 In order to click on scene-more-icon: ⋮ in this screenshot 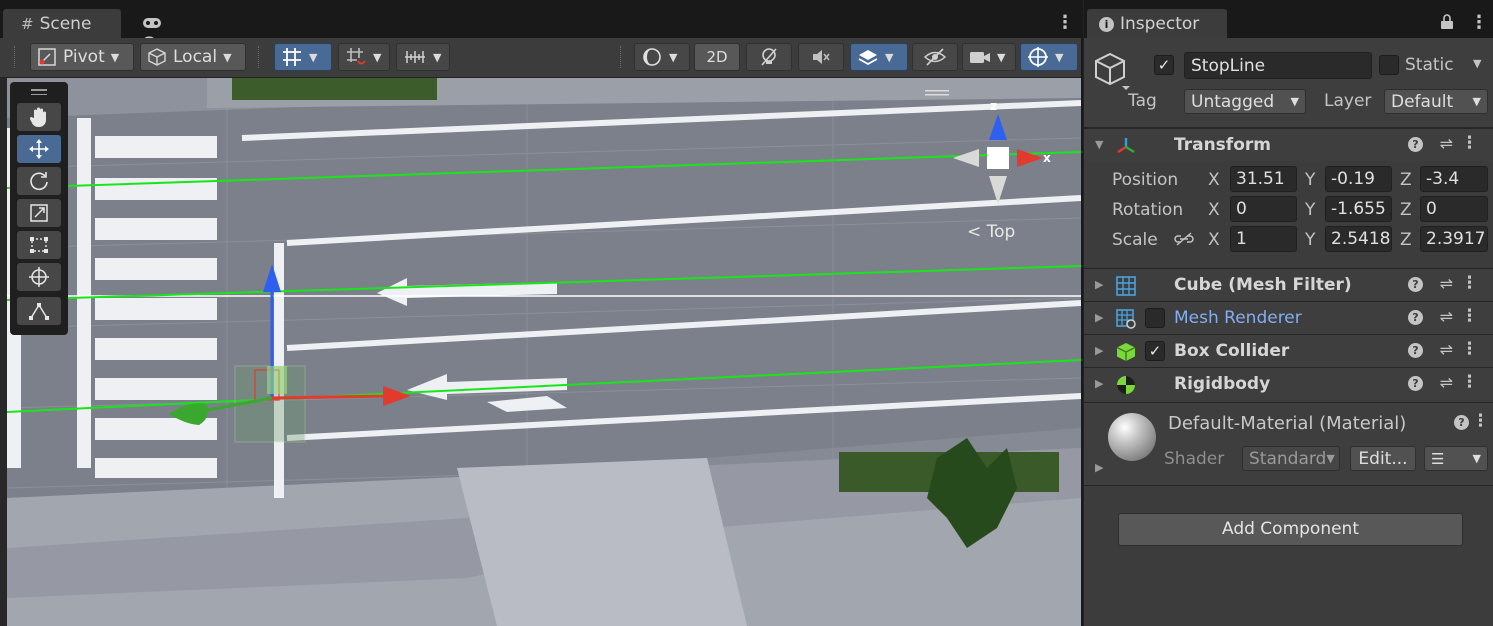, I will do `click(1065, 22)`.